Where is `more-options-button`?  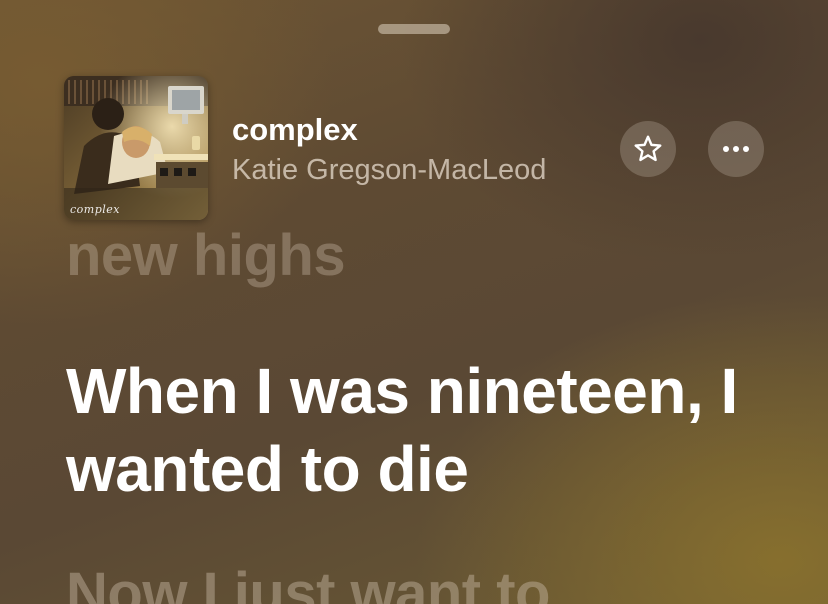
more-options-button is located at coordinates (736, 149).